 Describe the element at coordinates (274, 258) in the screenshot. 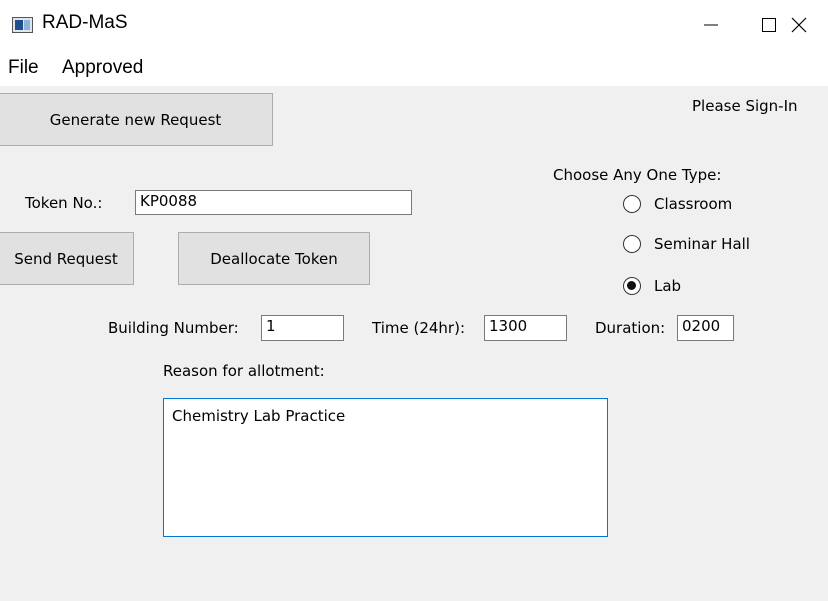

I see `deallocate-token-button: Deallocate Token` at that location.